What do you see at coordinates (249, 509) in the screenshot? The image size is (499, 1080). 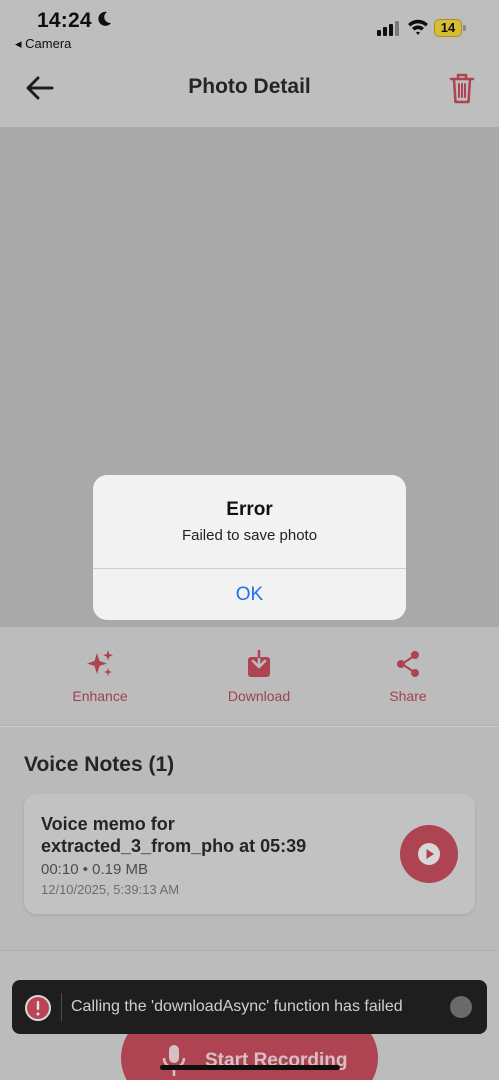 I see `dialog-title: Error` at bounding box center [249, 509].